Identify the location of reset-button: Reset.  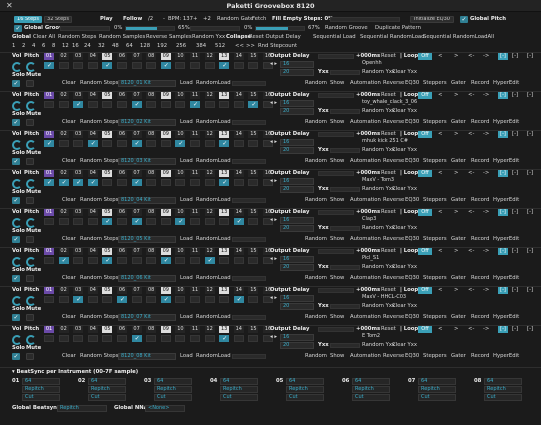
(388, 134).